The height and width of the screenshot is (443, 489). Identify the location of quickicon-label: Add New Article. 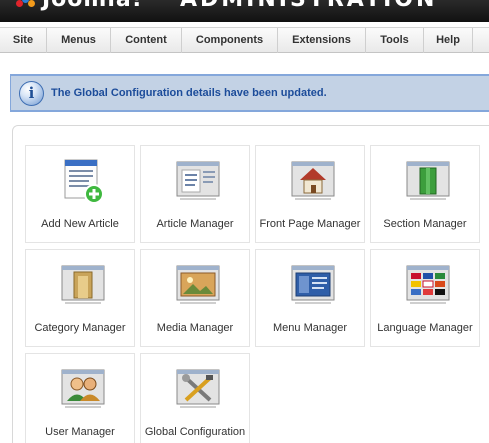
(80, 224).